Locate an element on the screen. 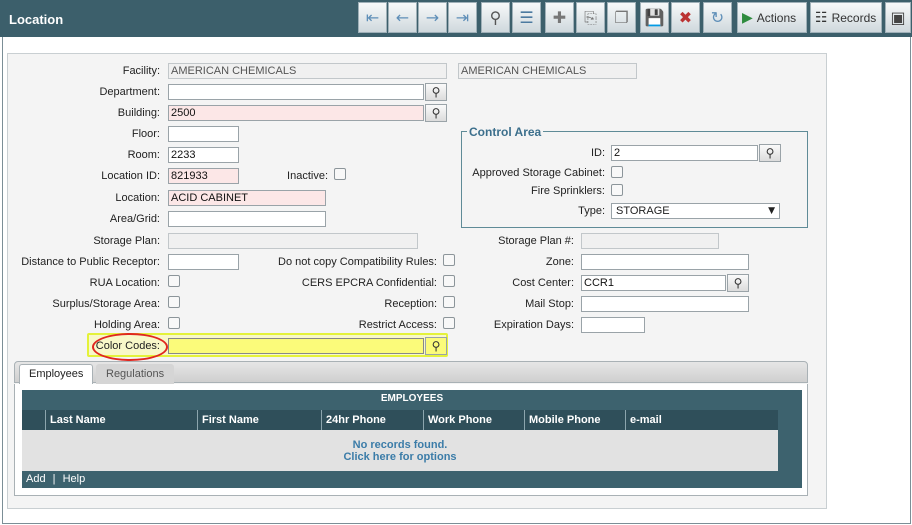  search-button: ⚲ is located at coordinates (495, 17).